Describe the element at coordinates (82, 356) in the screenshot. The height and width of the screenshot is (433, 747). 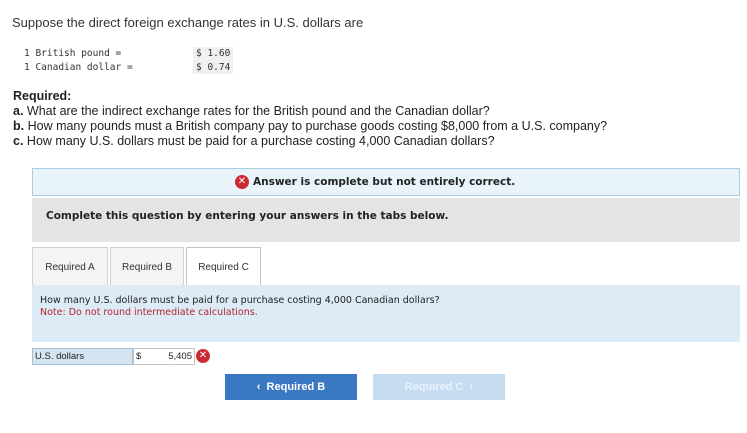
I see `answer-label: U.S. dollars` at that location.